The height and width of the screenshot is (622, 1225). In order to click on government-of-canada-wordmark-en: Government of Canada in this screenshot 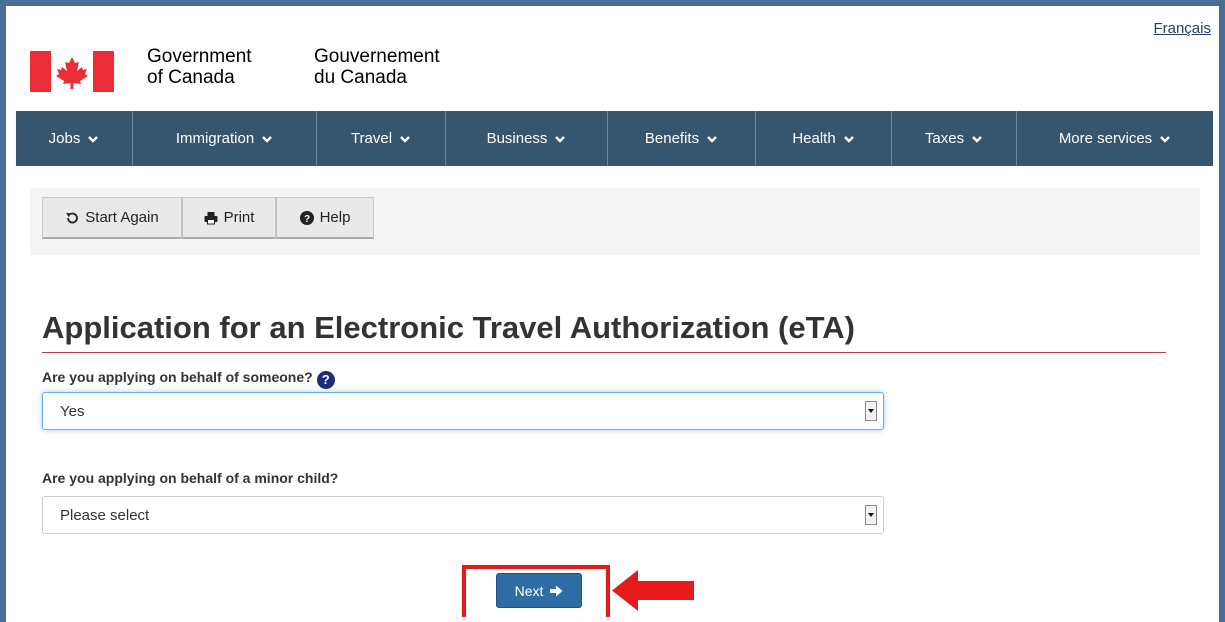, I will do `click(199, 67)`.